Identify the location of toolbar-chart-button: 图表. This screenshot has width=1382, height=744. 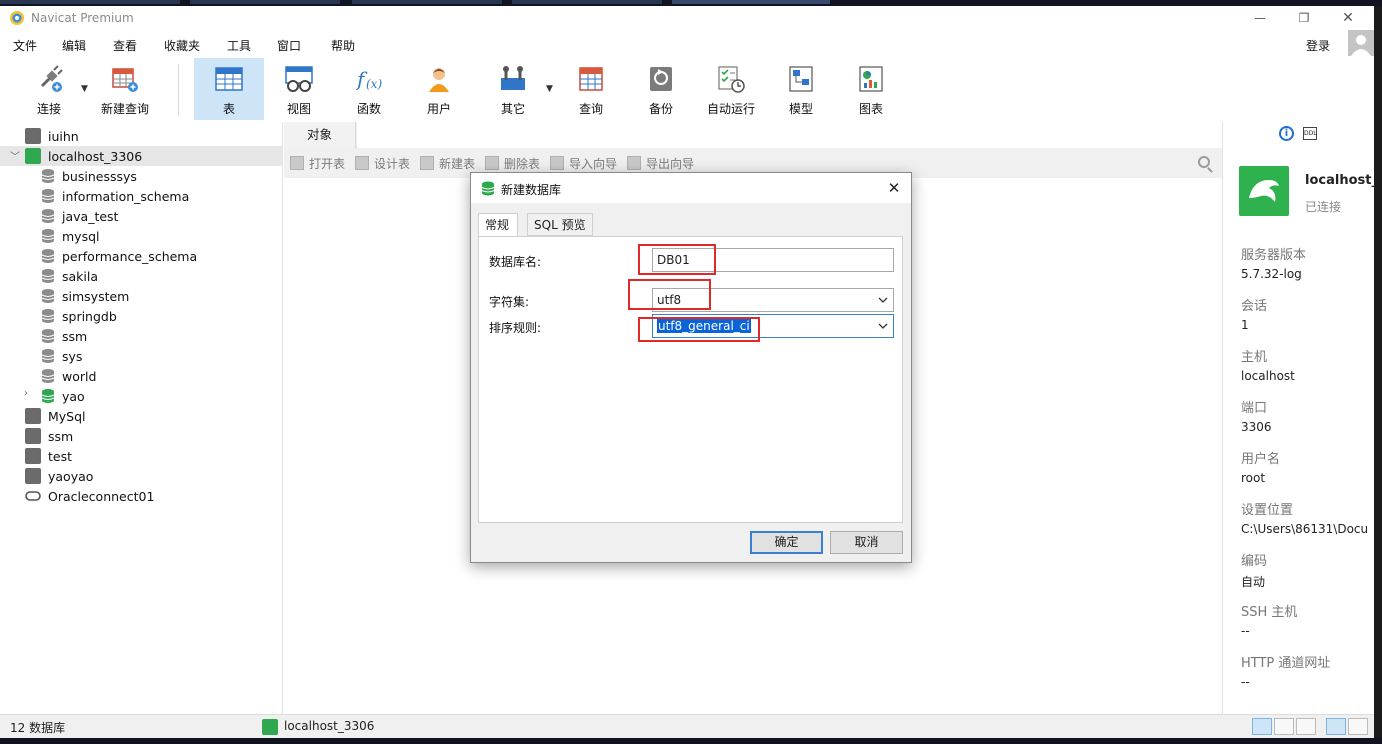
(871, 89).